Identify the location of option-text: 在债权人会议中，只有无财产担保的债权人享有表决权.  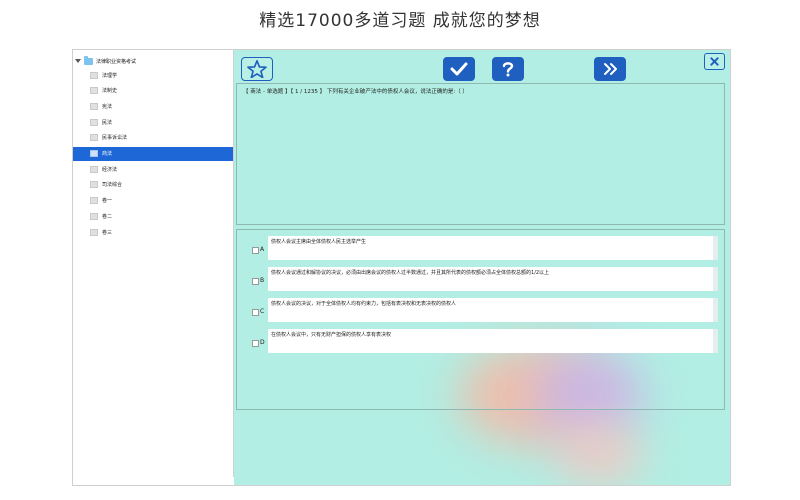
(493, 341).